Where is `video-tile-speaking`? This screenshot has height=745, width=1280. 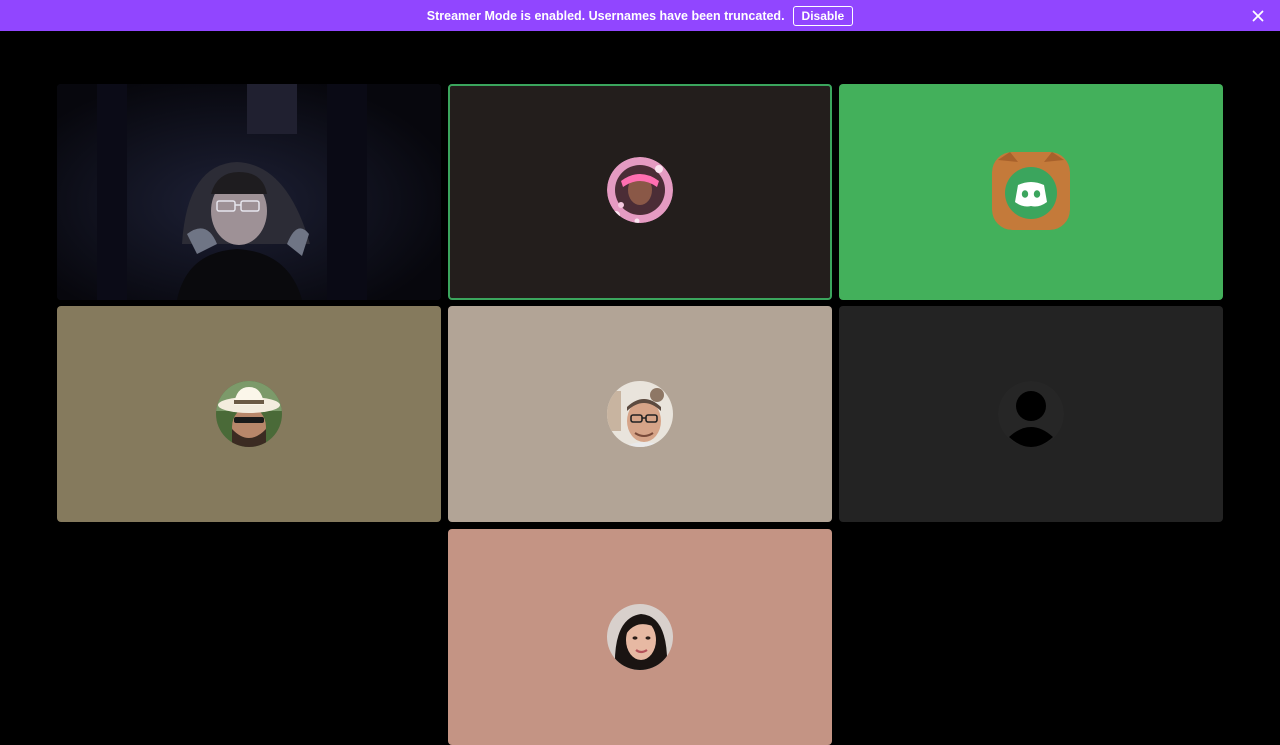
video-tile-speaking is located at coordinates (640, 192).